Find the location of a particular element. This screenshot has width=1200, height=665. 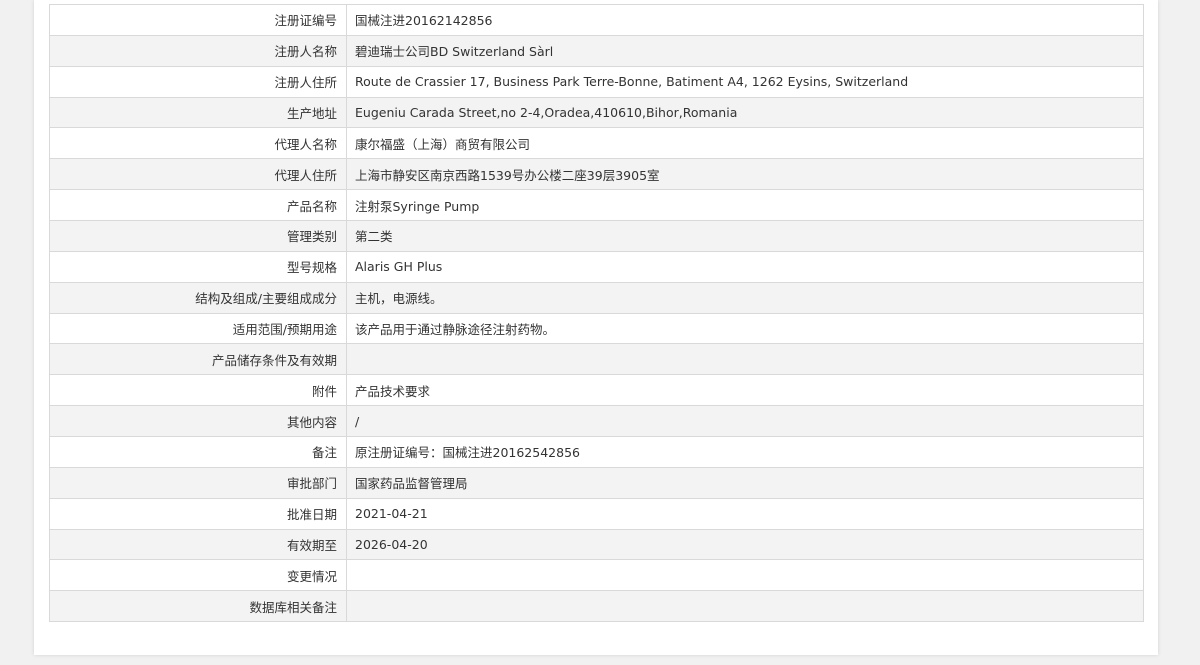

field-label: 代理人住所 is located at coordinates (198, 174).